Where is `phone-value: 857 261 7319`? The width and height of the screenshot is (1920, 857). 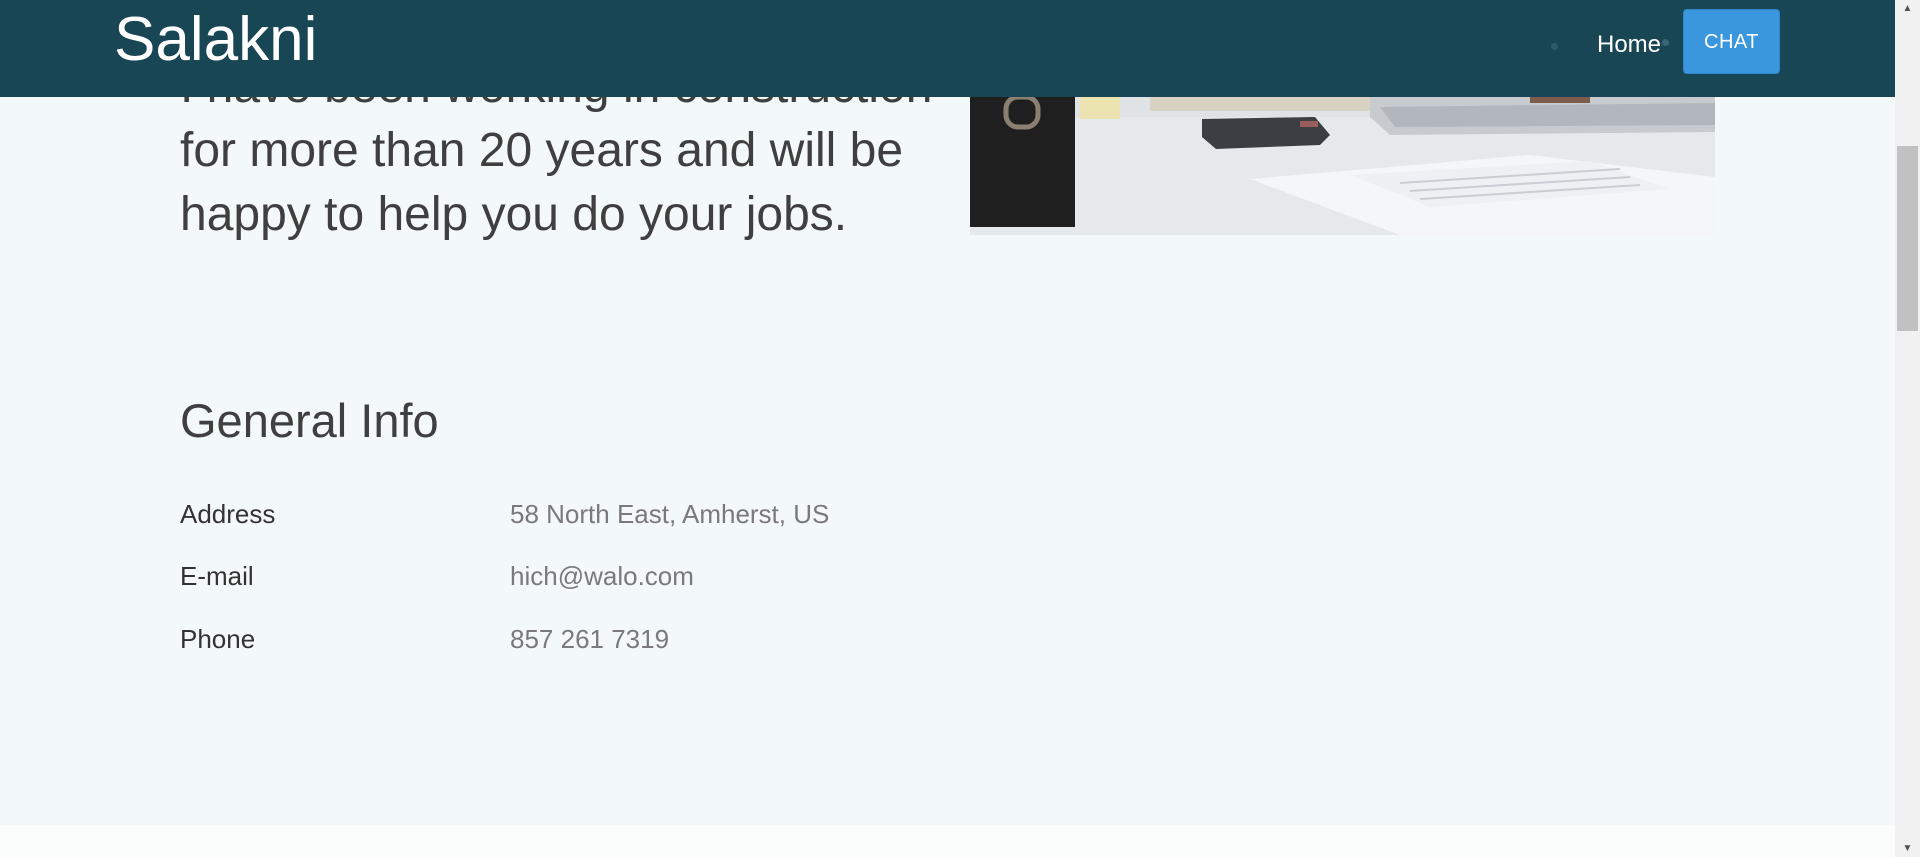 phone-value: 857 261 7319 is located at coordinates (590, 639).